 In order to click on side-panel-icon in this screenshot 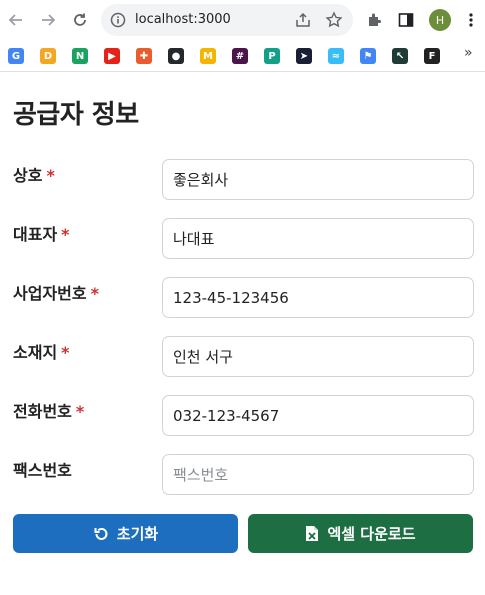, I will do `click(406, 20)`.